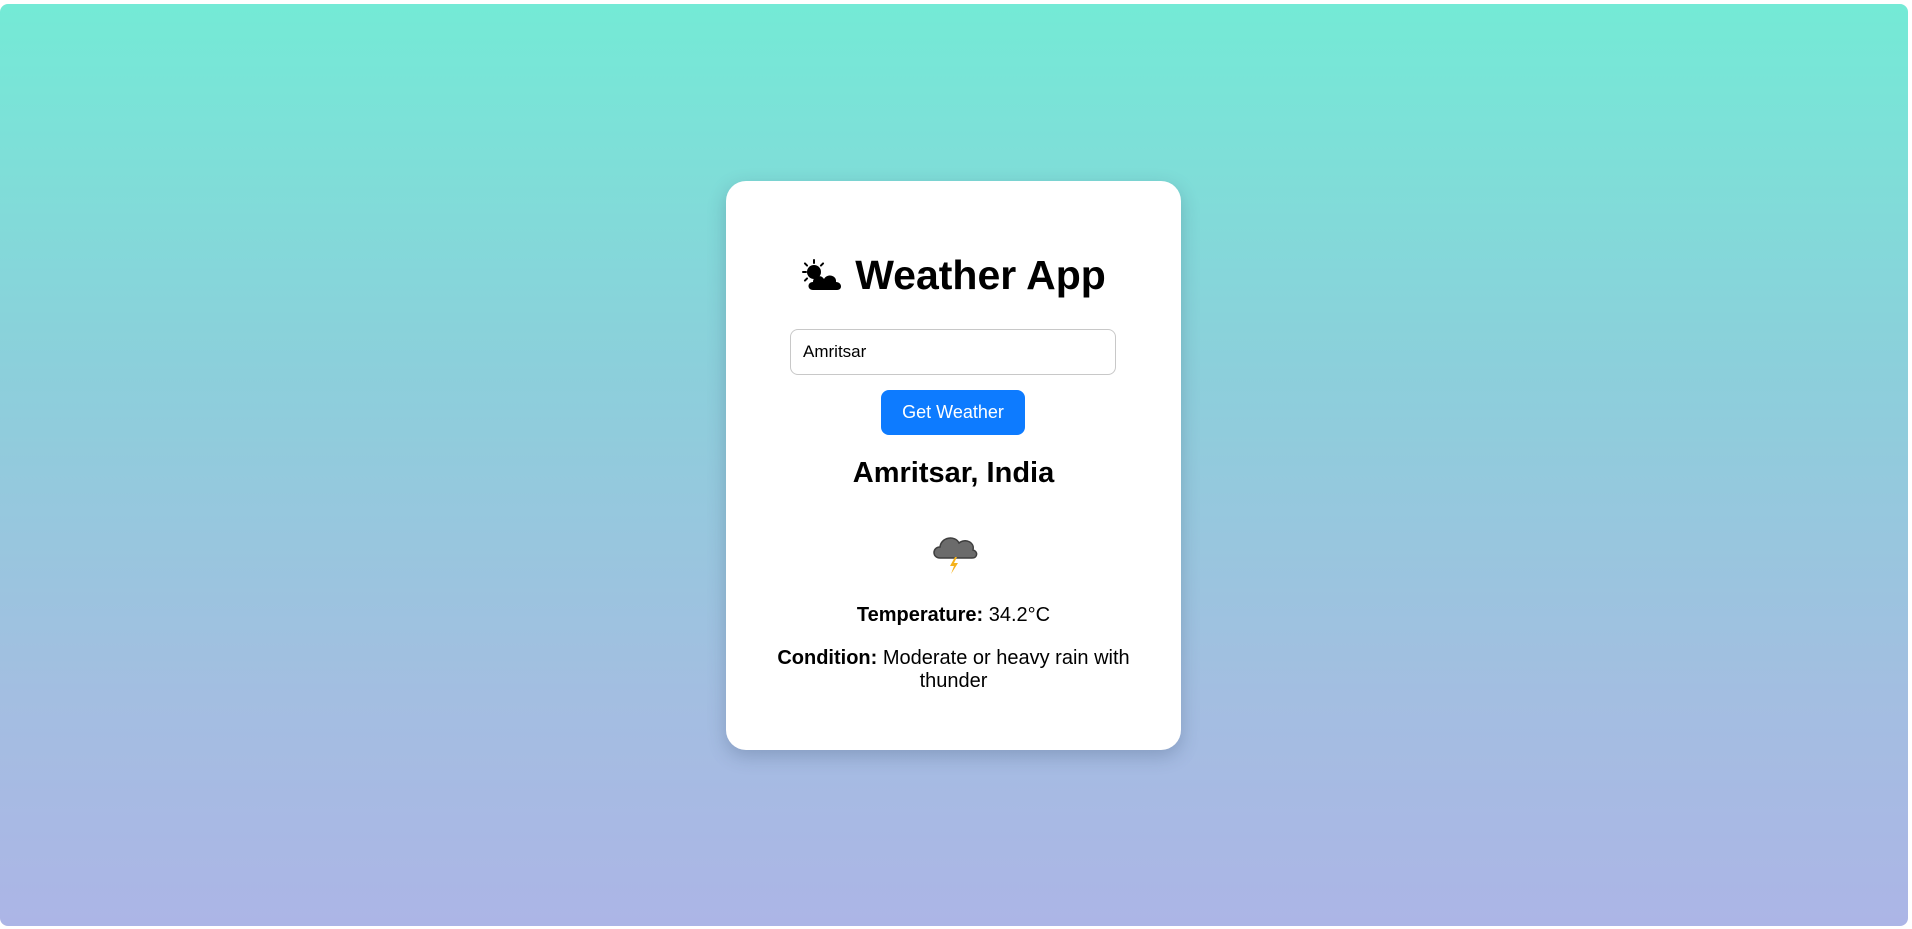 The height and width of the screenshot is (929, 1912). What do you see at coordinates (823, 276) in the screenshot?
I see `sun-behind-cloud-icon` at bounding box center [823, 276].